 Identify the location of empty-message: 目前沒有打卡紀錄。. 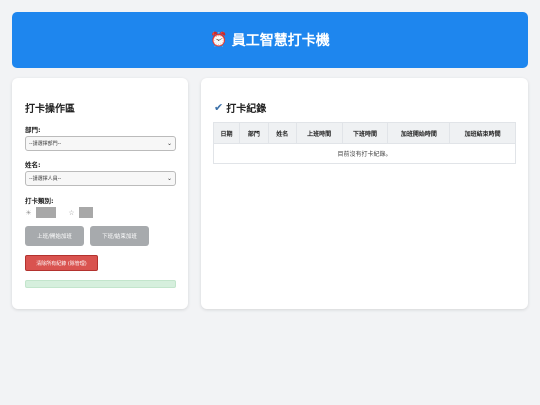
(364, 153).